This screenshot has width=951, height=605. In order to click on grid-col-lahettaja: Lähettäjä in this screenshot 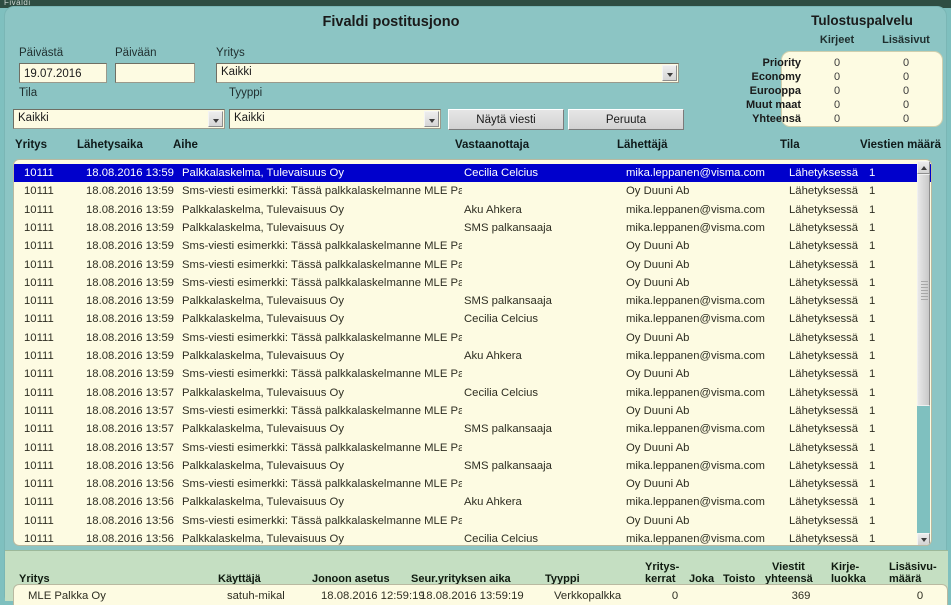, I will do `click(642, 145)`.